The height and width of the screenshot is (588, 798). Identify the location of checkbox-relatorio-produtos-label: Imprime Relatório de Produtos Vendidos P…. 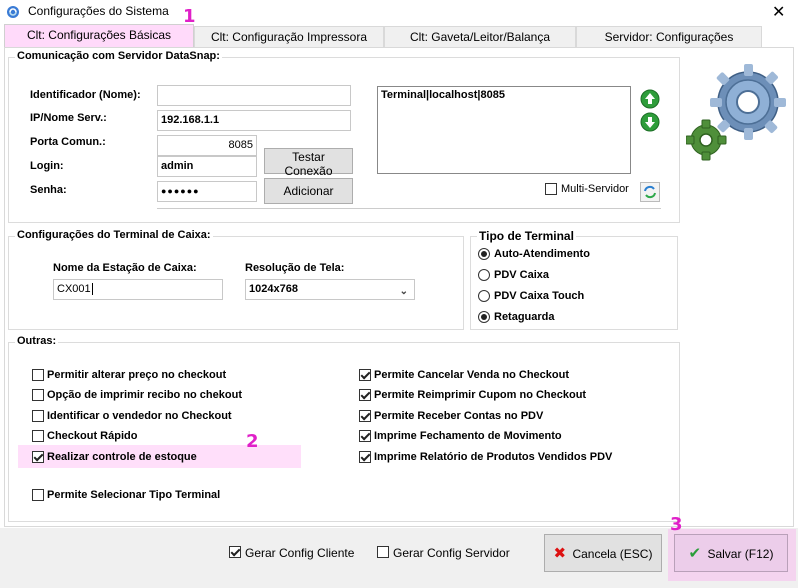
(493, 457).